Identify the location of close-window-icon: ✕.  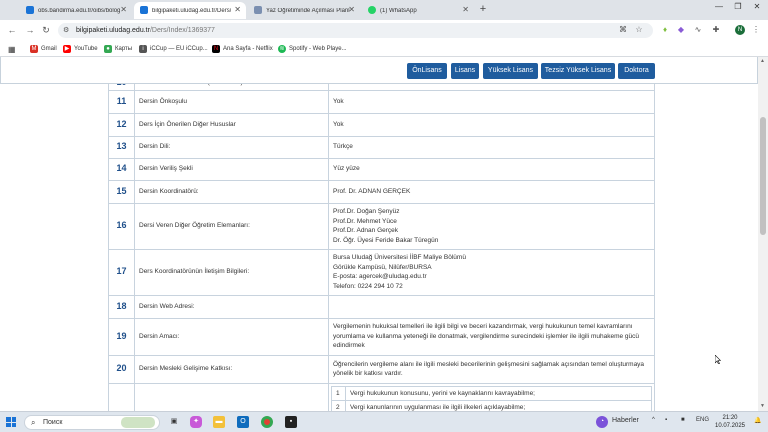
(757, 6).